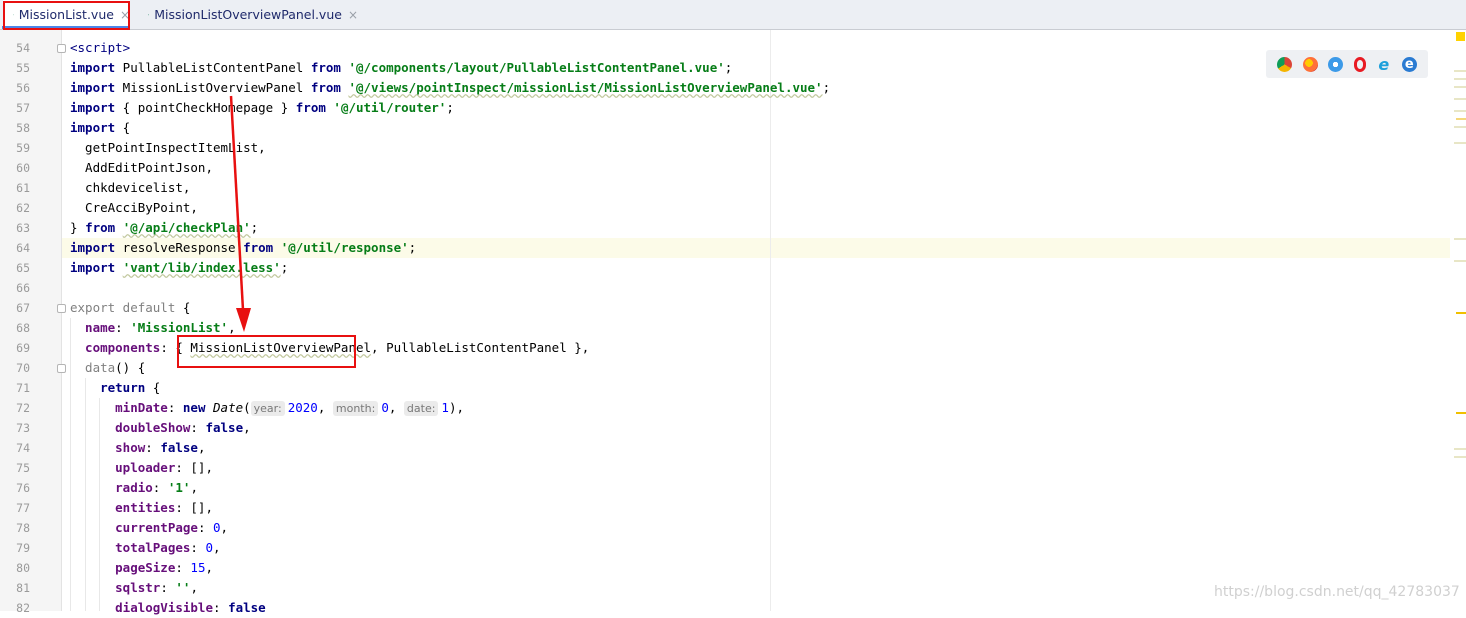 The width and height of the screenshot is (1466, 618). What do you see at coordinates (107, 387) in the screenshot?
I see `keyword: return` at bounding box center [107, 387].